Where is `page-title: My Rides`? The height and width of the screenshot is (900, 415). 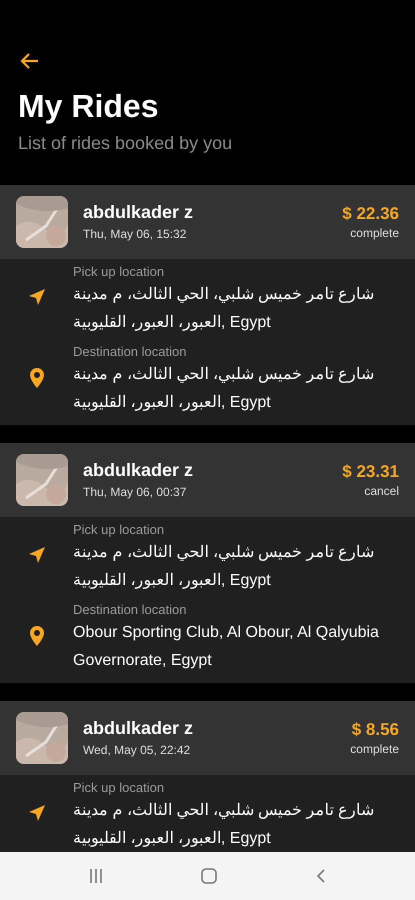 page-title: My Rides is located at coordinates (89, 106).